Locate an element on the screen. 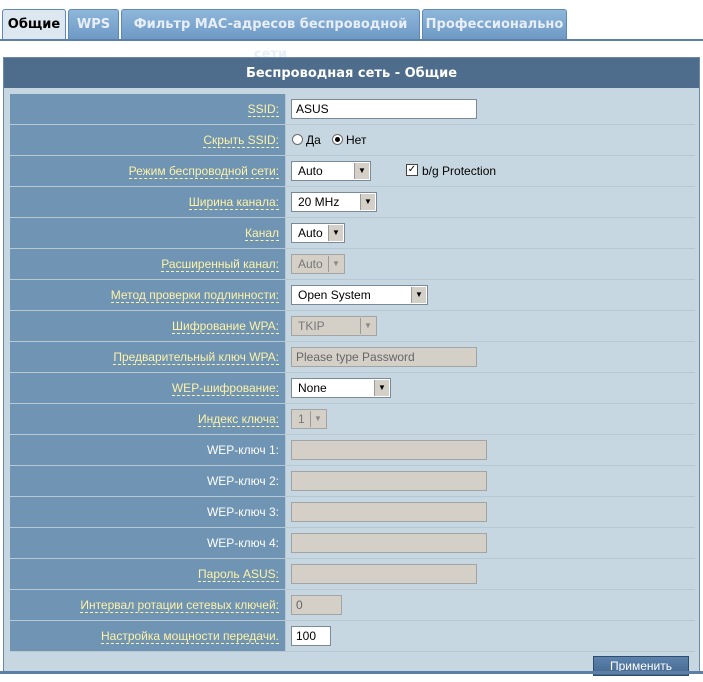 The width and height of the screenshot is (703, 682). tab-general: Общие is located at coordinates (34, 24).